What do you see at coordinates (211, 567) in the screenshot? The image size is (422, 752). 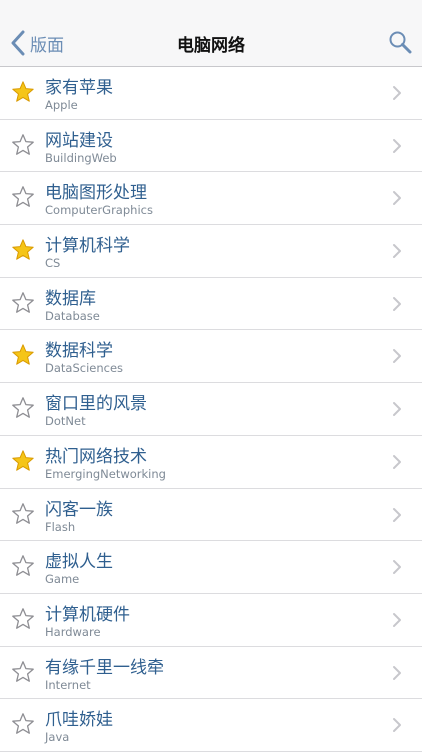 I see `list-item: 虚拟人生 Game` at bounding box center [211, 567].